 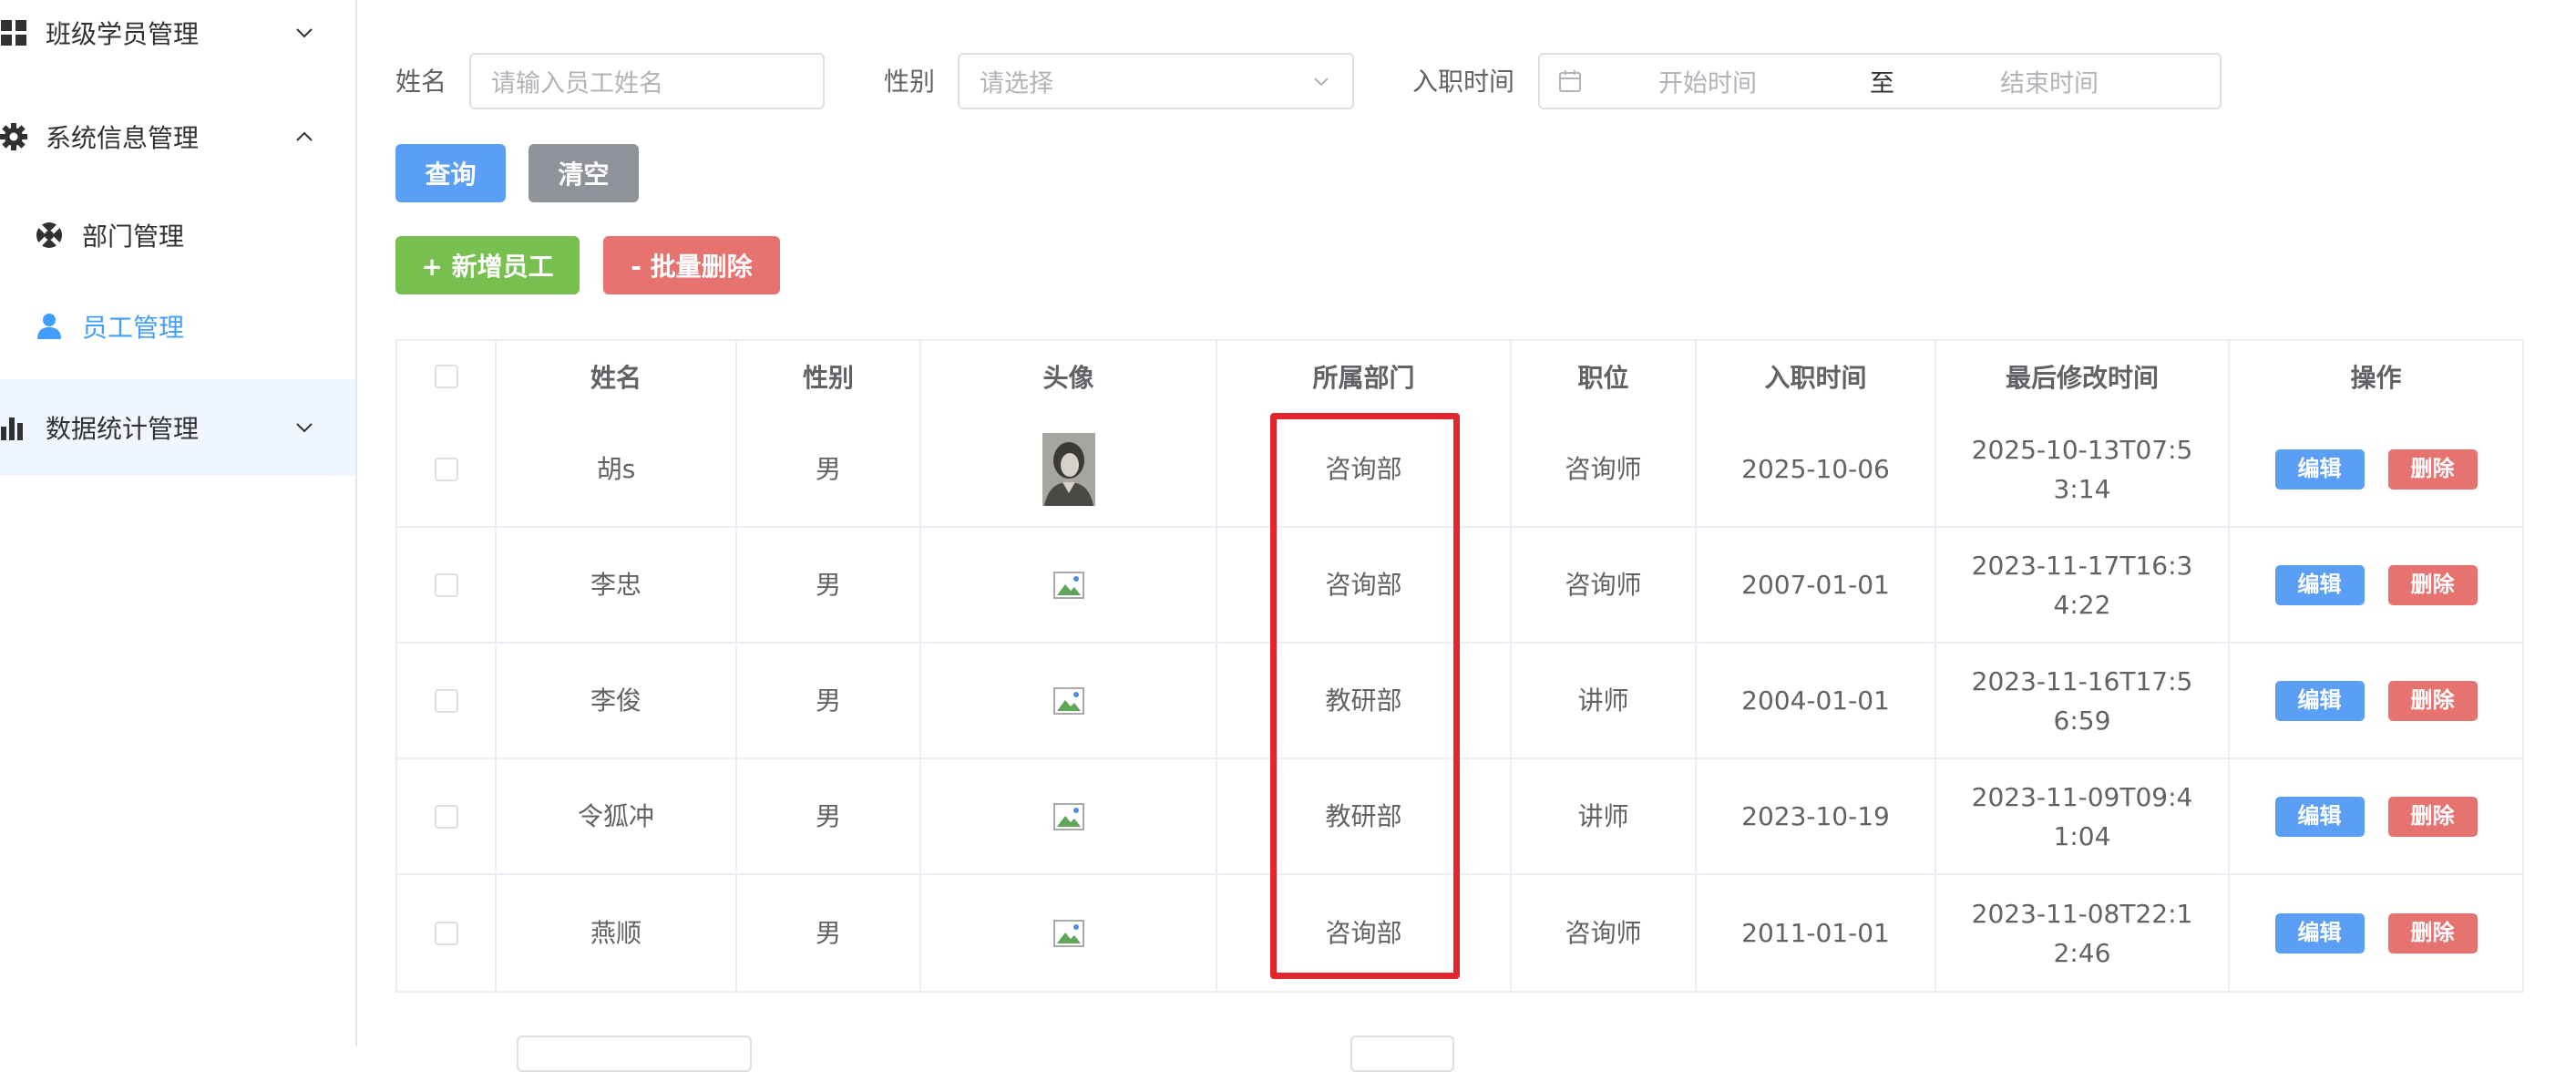 What do you see at coordinates (123, 34) in the screenshot?
I see `menu-group-label: 班级学员管理` at bounding box center [123, 34].